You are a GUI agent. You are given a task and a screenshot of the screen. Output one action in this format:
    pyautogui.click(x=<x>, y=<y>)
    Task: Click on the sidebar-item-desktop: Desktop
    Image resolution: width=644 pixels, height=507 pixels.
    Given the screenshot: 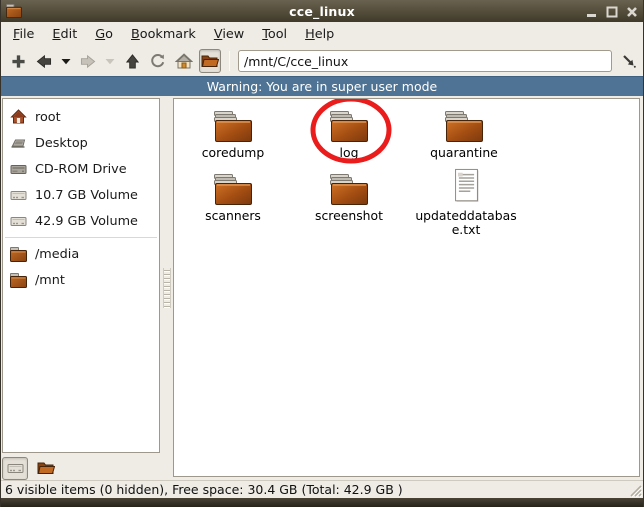 What is the action you would take?
    pyautogui.click(x=81, y=143)
    